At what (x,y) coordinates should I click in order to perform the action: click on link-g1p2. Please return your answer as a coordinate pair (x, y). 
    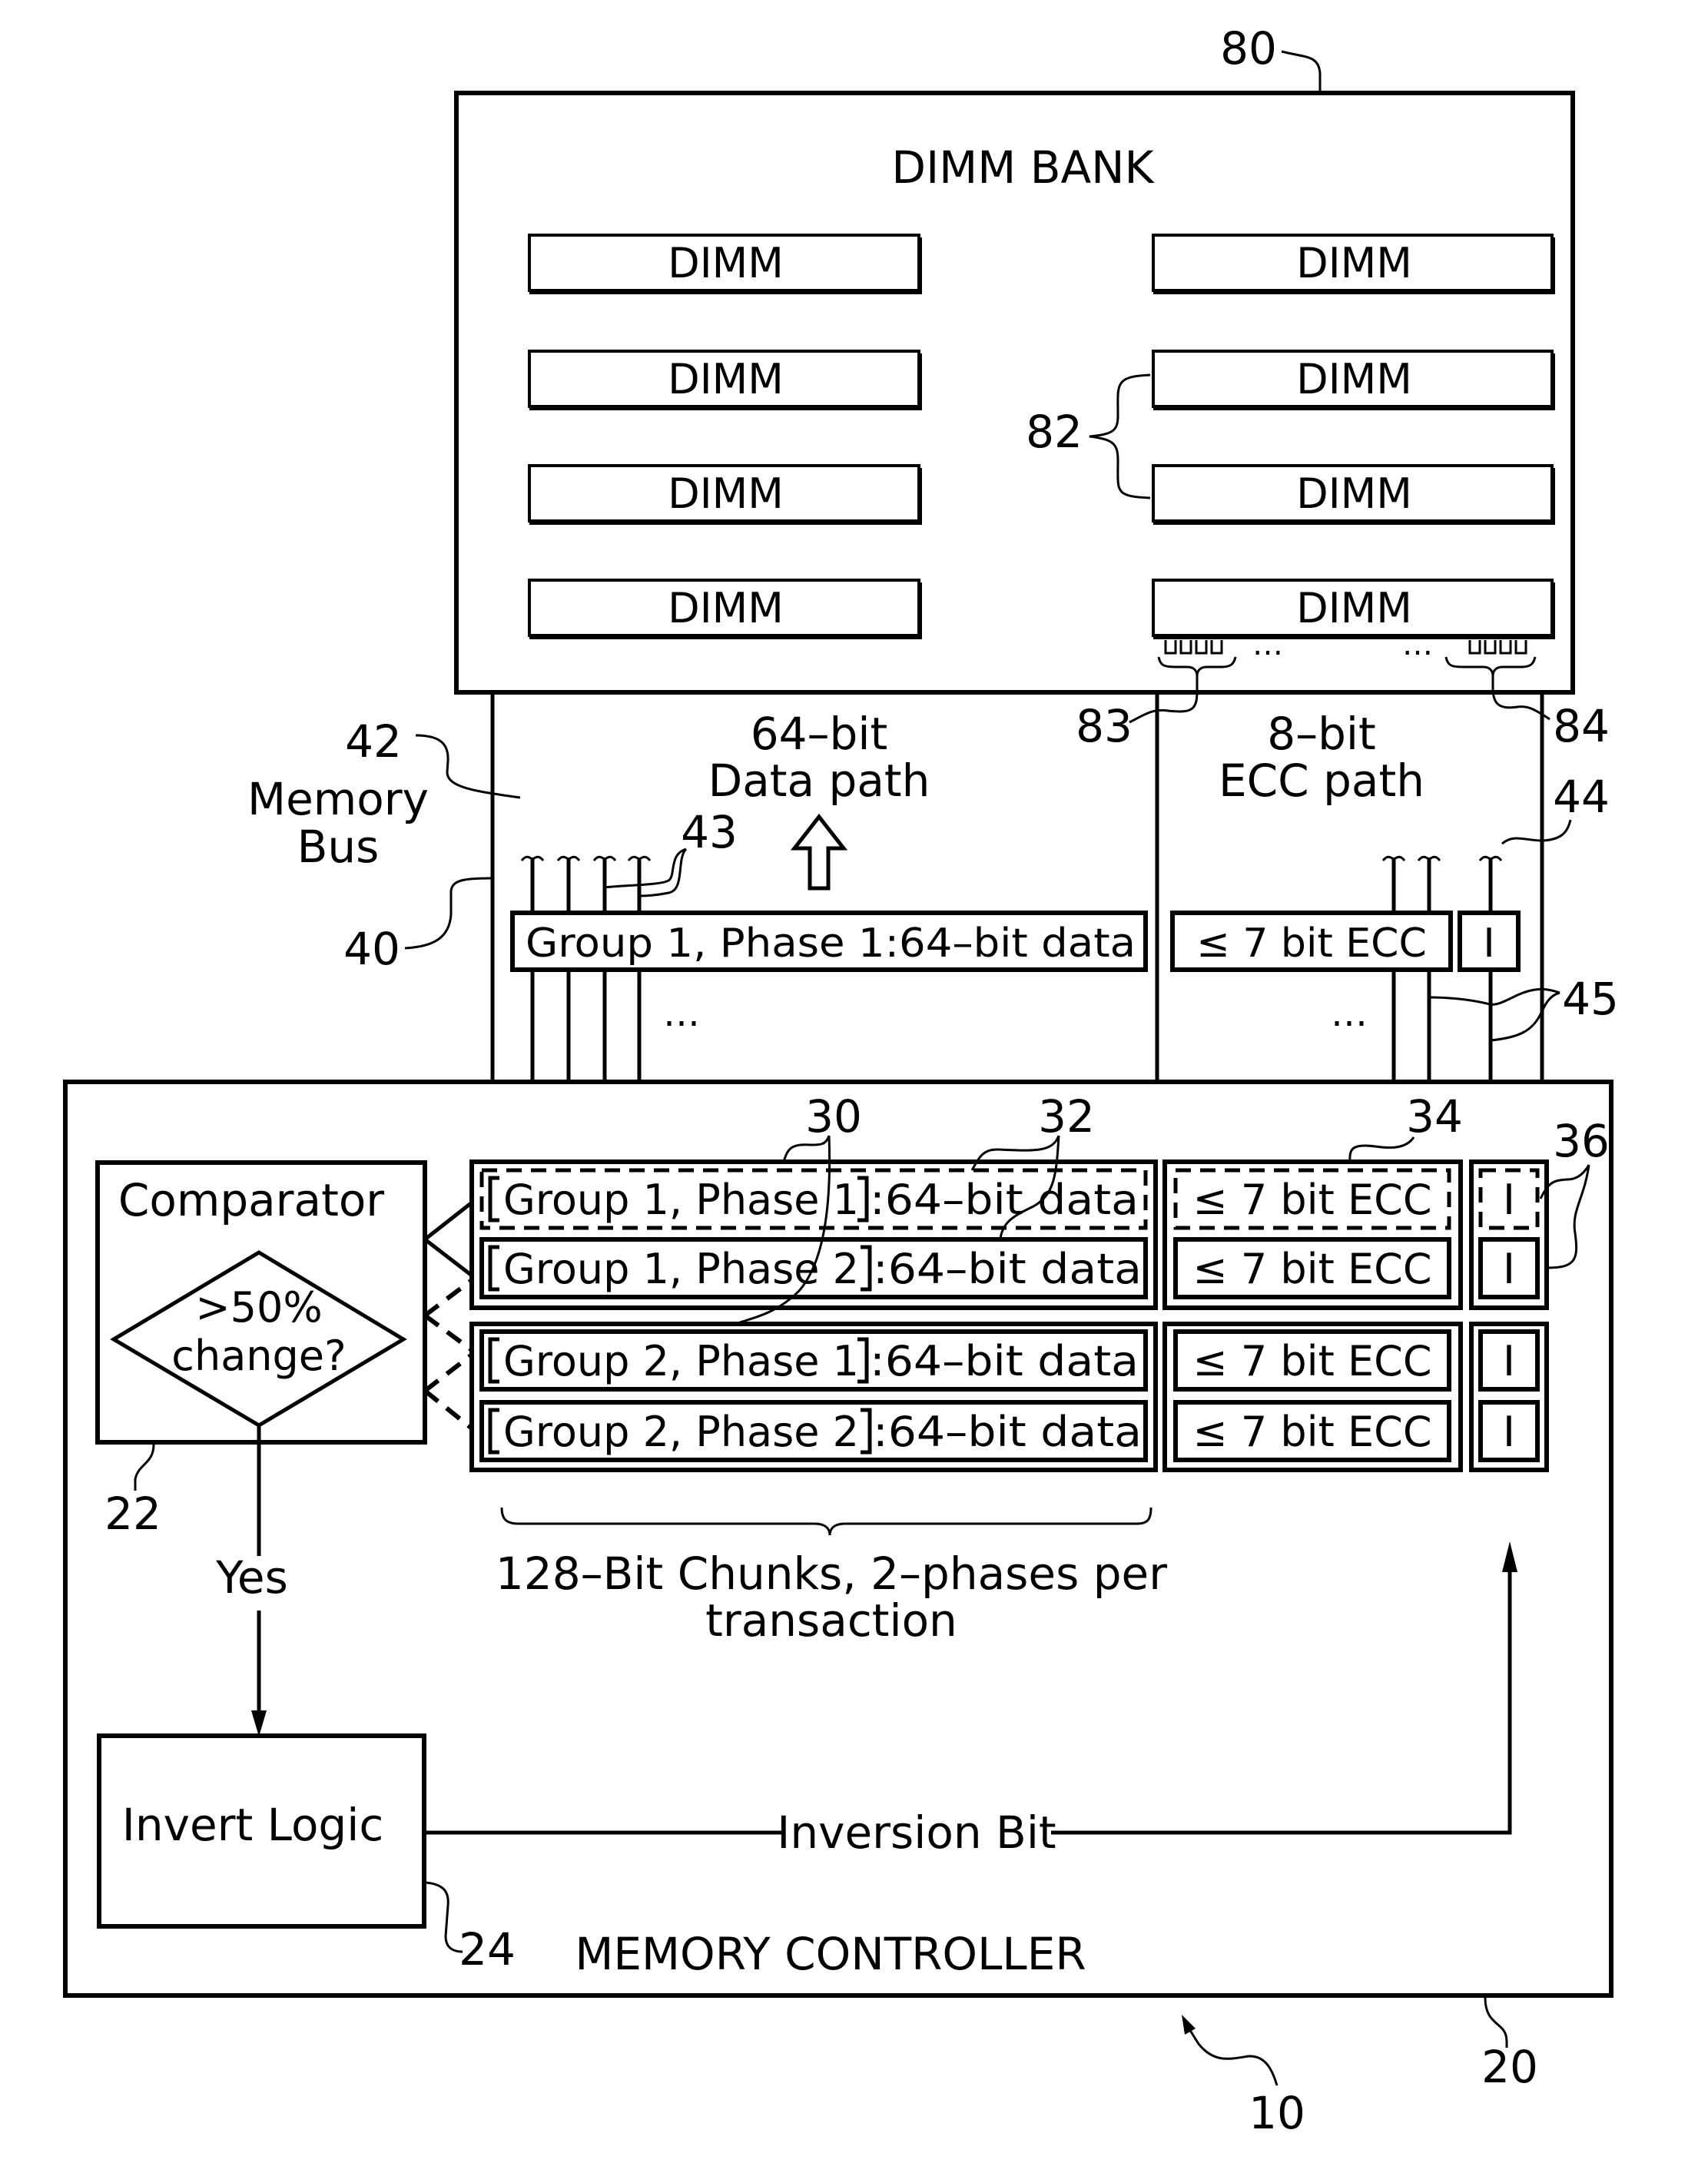
    Looking at the image, I should click on (449, 1258).